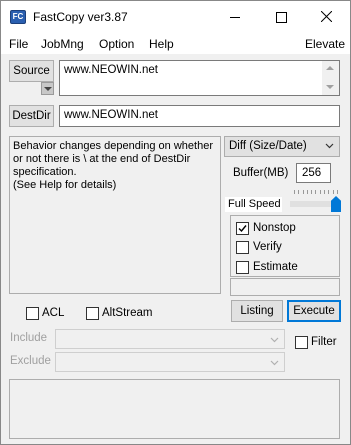  Describe the element at coordinates (242, 247) in the screenshot. I see `verify-checkbox` at that location.